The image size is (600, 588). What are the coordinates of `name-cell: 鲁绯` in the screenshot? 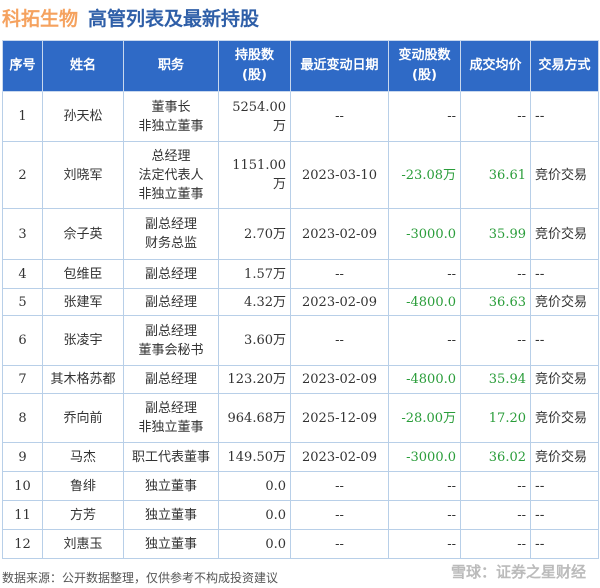 It's located at (83, 486).